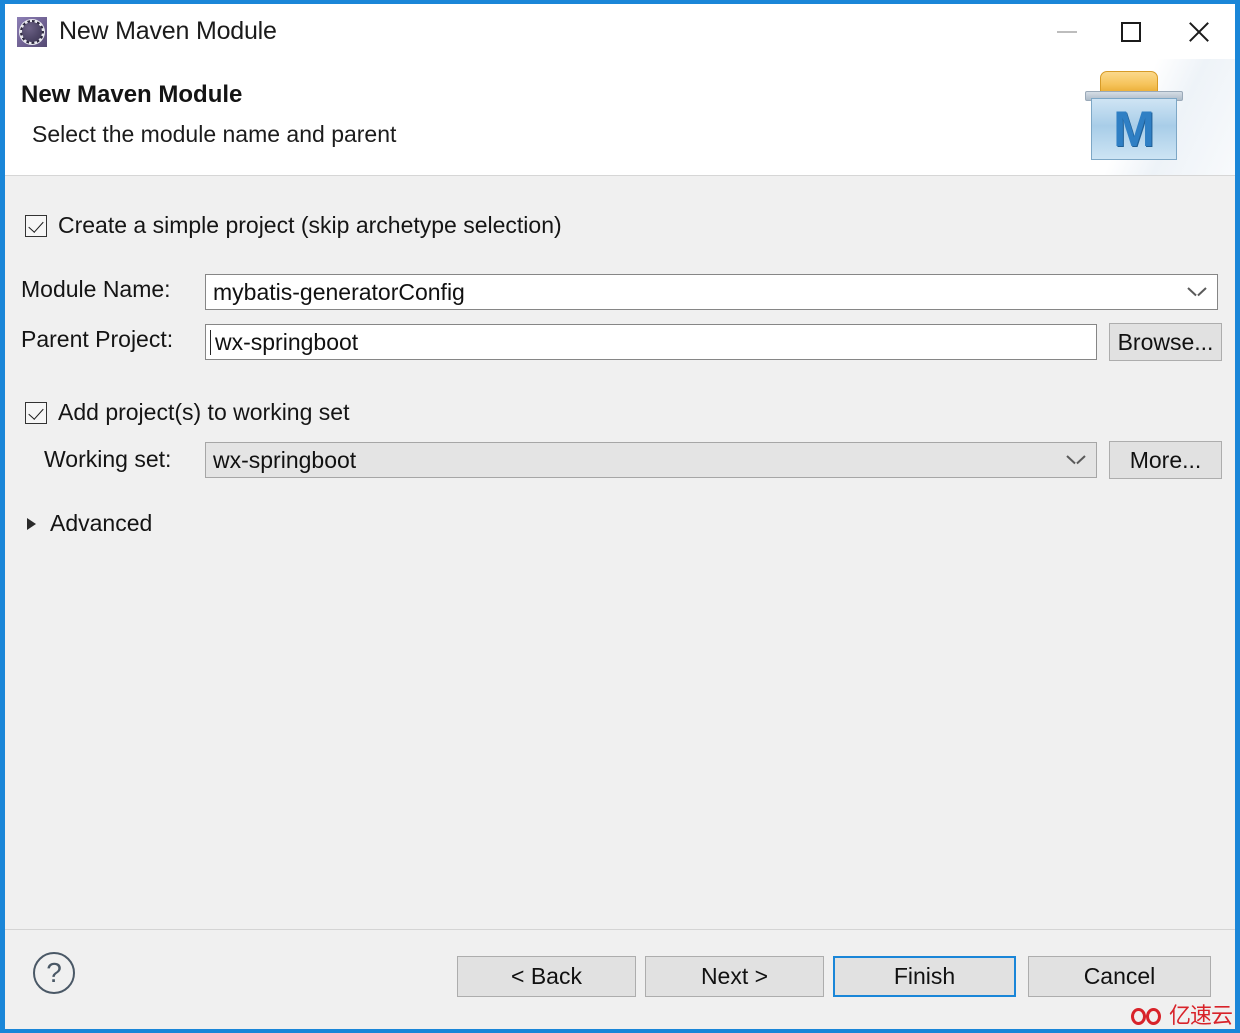 The width and height of the screenshot is (1240, 1033). I want to click on window-title: New Maven Module, so click(168, 31).